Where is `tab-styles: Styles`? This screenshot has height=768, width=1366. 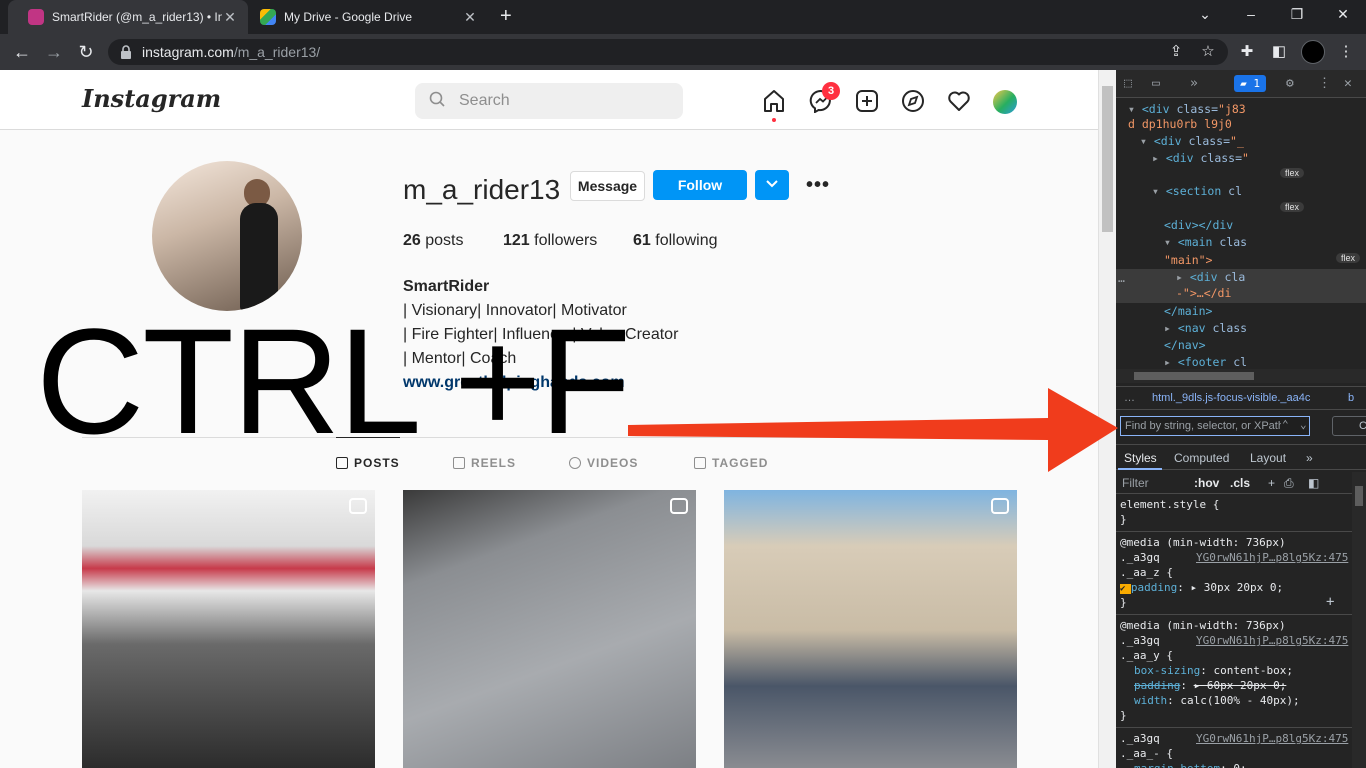
tab-styles: Styles is located at coordinates (1140, 458).